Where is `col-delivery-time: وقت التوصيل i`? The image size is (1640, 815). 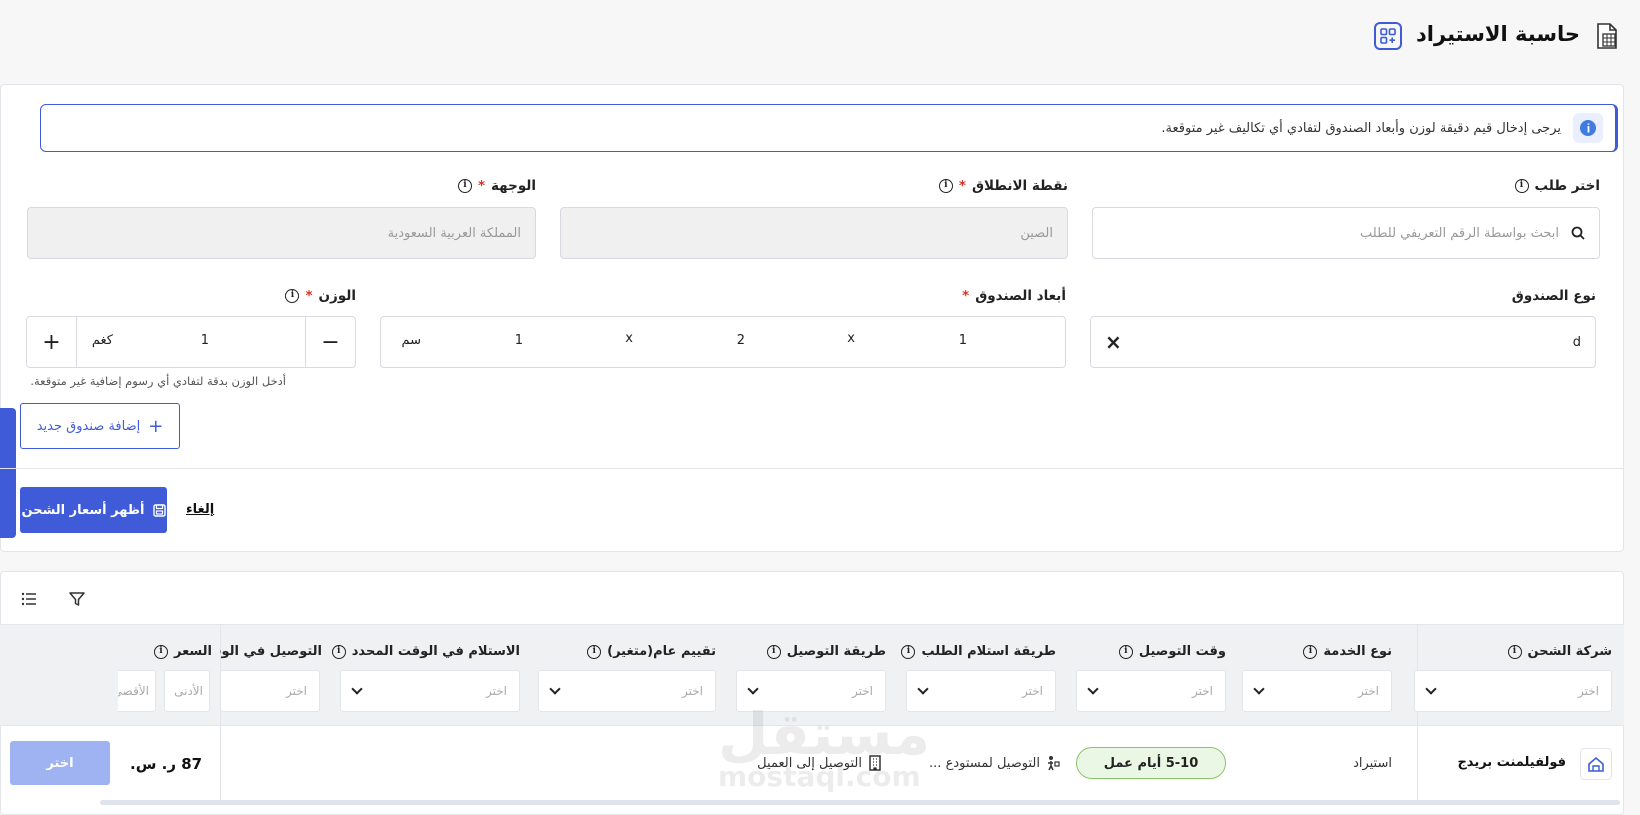 col-delivery-time: وقت التوصيل i is located at coordinates (1172, 651).